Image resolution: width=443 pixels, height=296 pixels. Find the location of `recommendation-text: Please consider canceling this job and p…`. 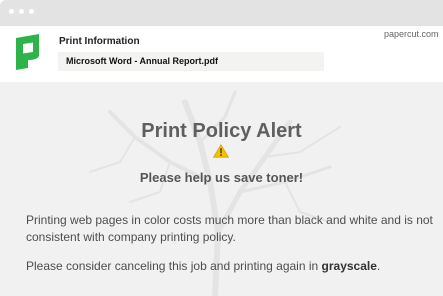

recommendation-text: Please consider canceling this job and p… is located at coordinates (174, 266).